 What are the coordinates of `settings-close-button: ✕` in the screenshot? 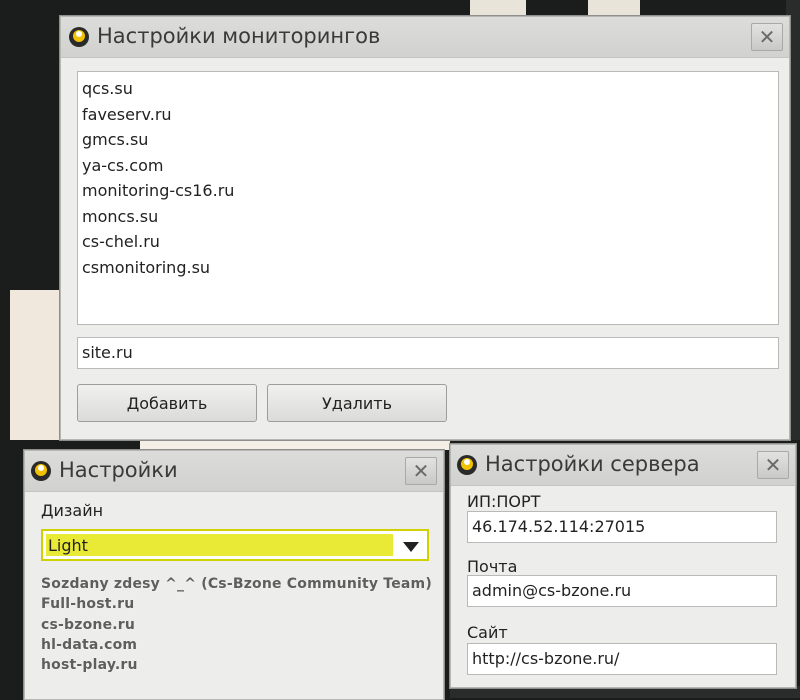 It's located at (421, 471).